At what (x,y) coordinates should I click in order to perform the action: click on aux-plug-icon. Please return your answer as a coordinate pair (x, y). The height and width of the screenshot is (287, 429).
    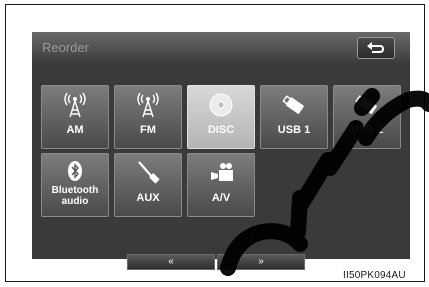
    Looking at the image, I should click on (148, 173).